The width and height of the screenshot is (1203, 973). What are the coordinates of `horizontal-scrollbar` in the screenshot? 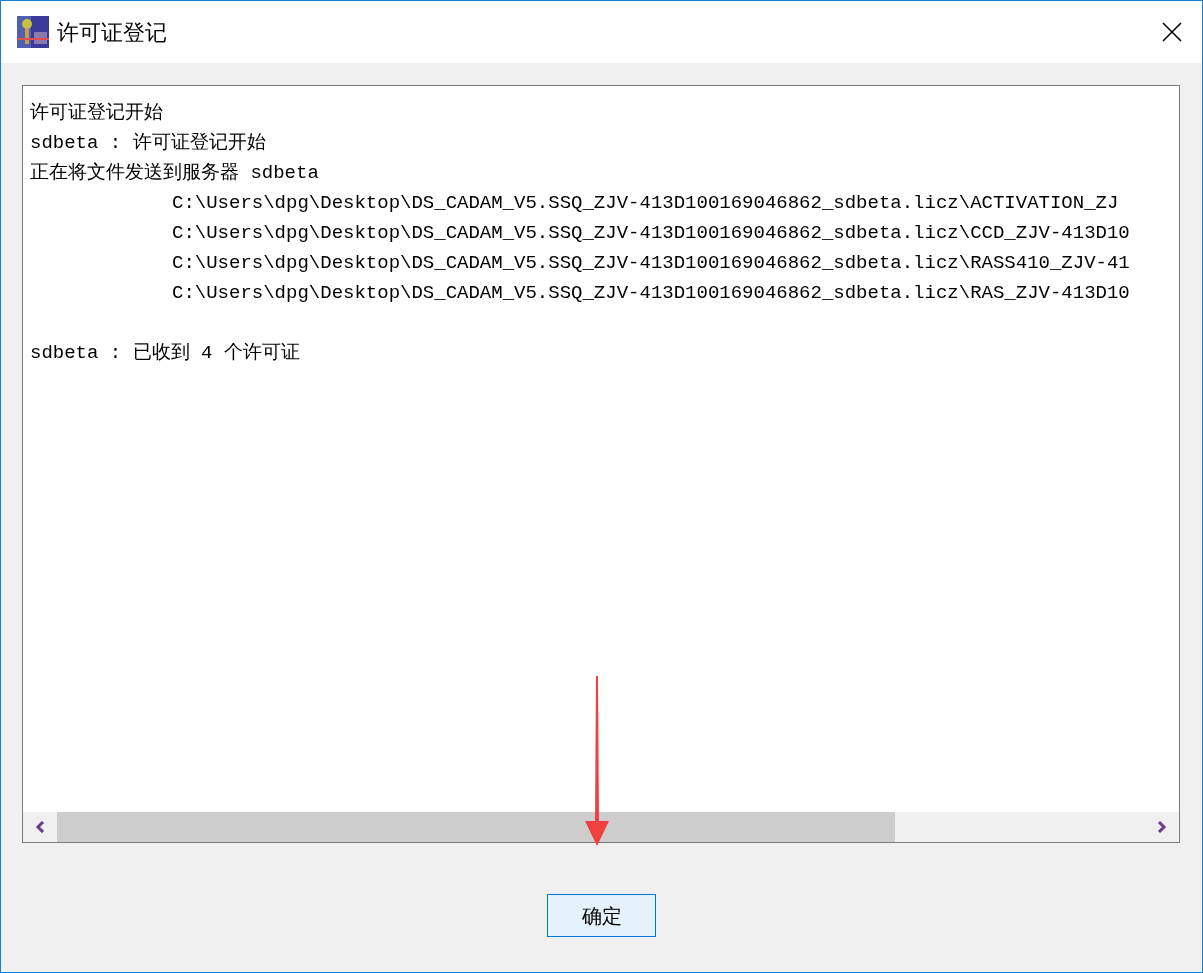 It's located at (601, 827).